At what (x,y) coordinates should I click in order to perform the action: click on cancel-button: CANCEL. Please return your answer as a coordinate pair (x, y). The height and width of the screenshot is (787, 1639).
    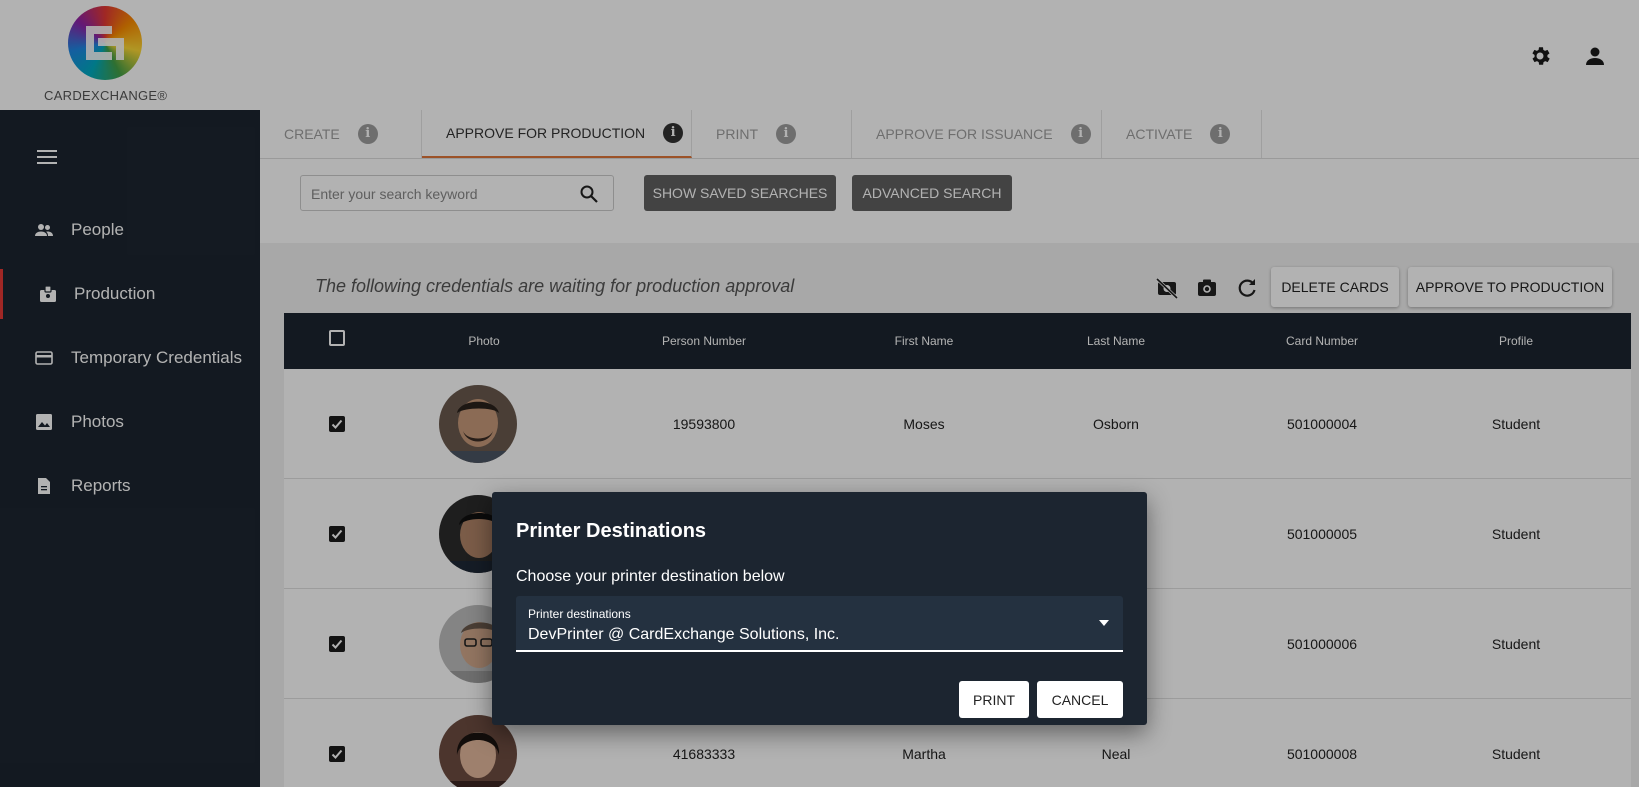
    Looking at the image, I should click on (1080, 699).